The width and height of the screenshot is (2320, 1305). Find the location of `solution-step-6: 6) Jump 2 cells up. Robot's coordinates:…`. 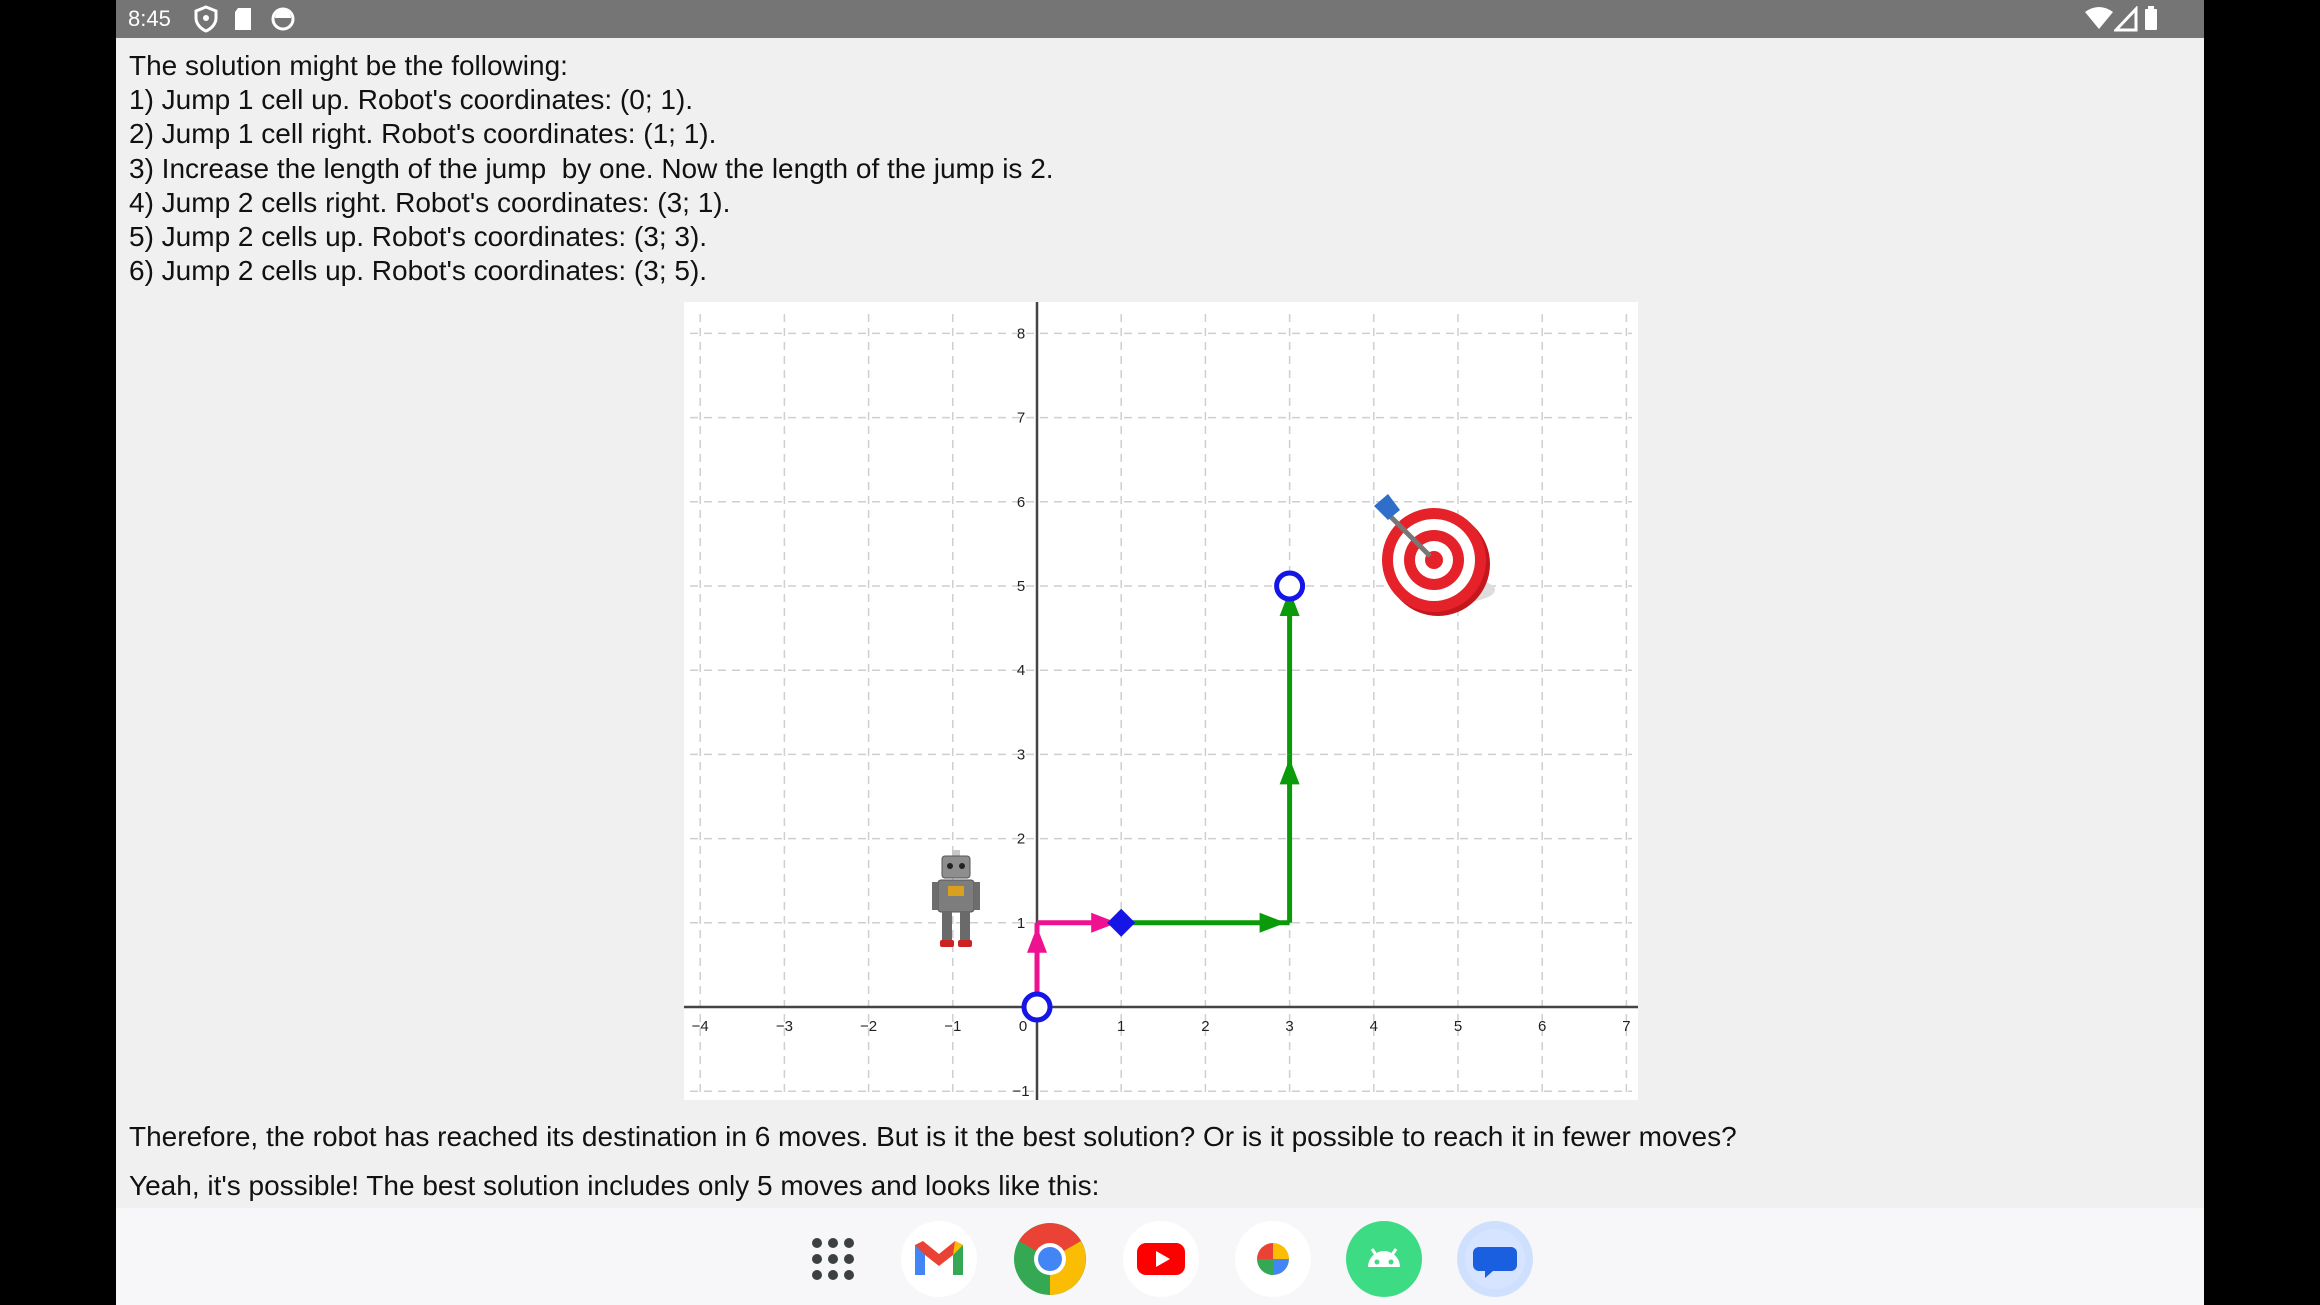

solution-step-6: 6) Jump 2 cells up. Robot's coordinates:… is located at coordinates (418, 270).